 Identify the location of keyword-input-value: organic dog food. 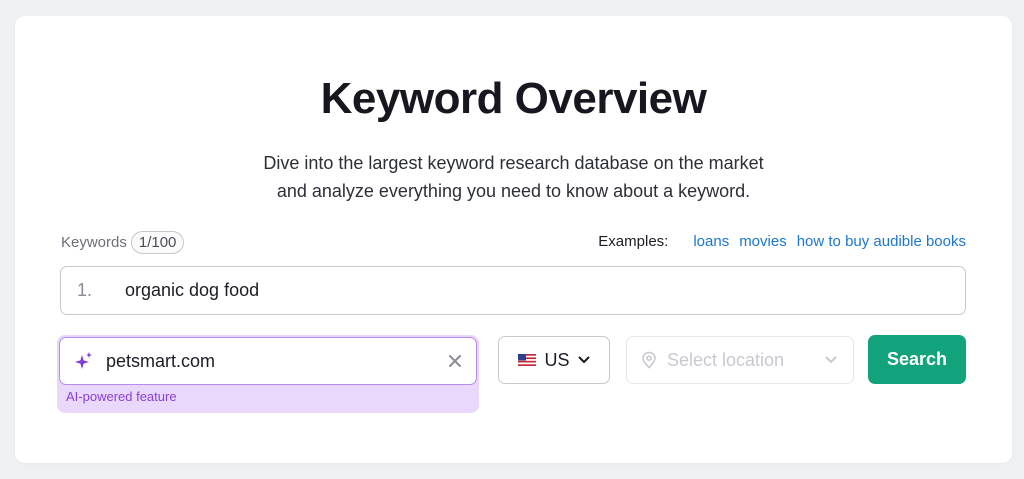
(192, 290).